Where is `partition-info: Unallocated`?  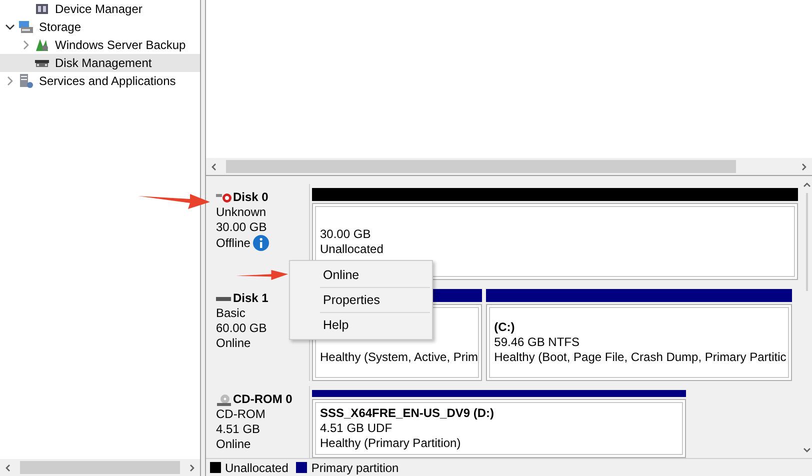
partition-info: Unallocated is located at coordinates (352, 249).